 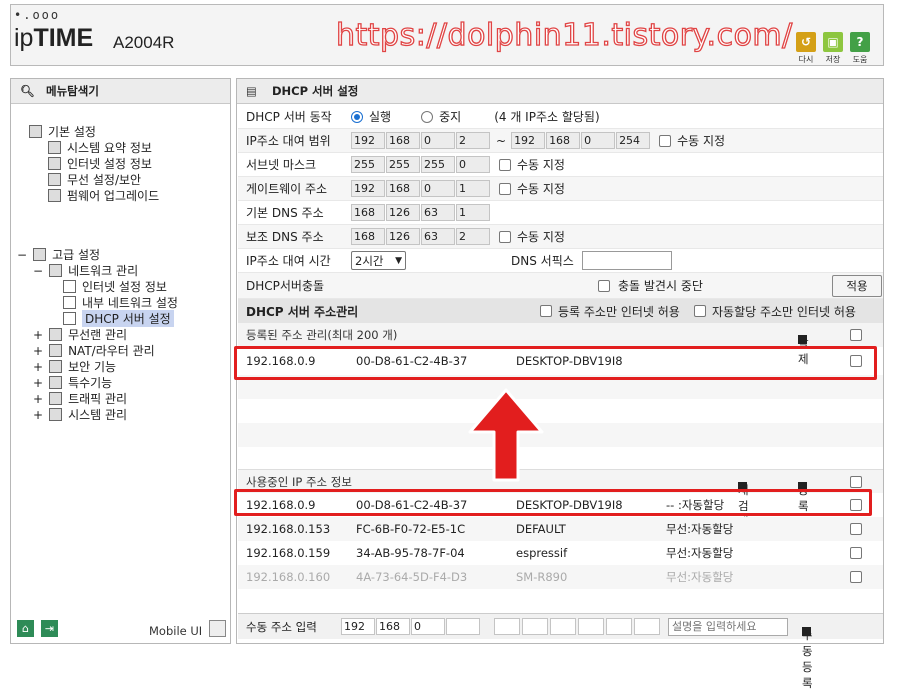 I want to click on gateway-3: 0, so click(x=438, y=188).